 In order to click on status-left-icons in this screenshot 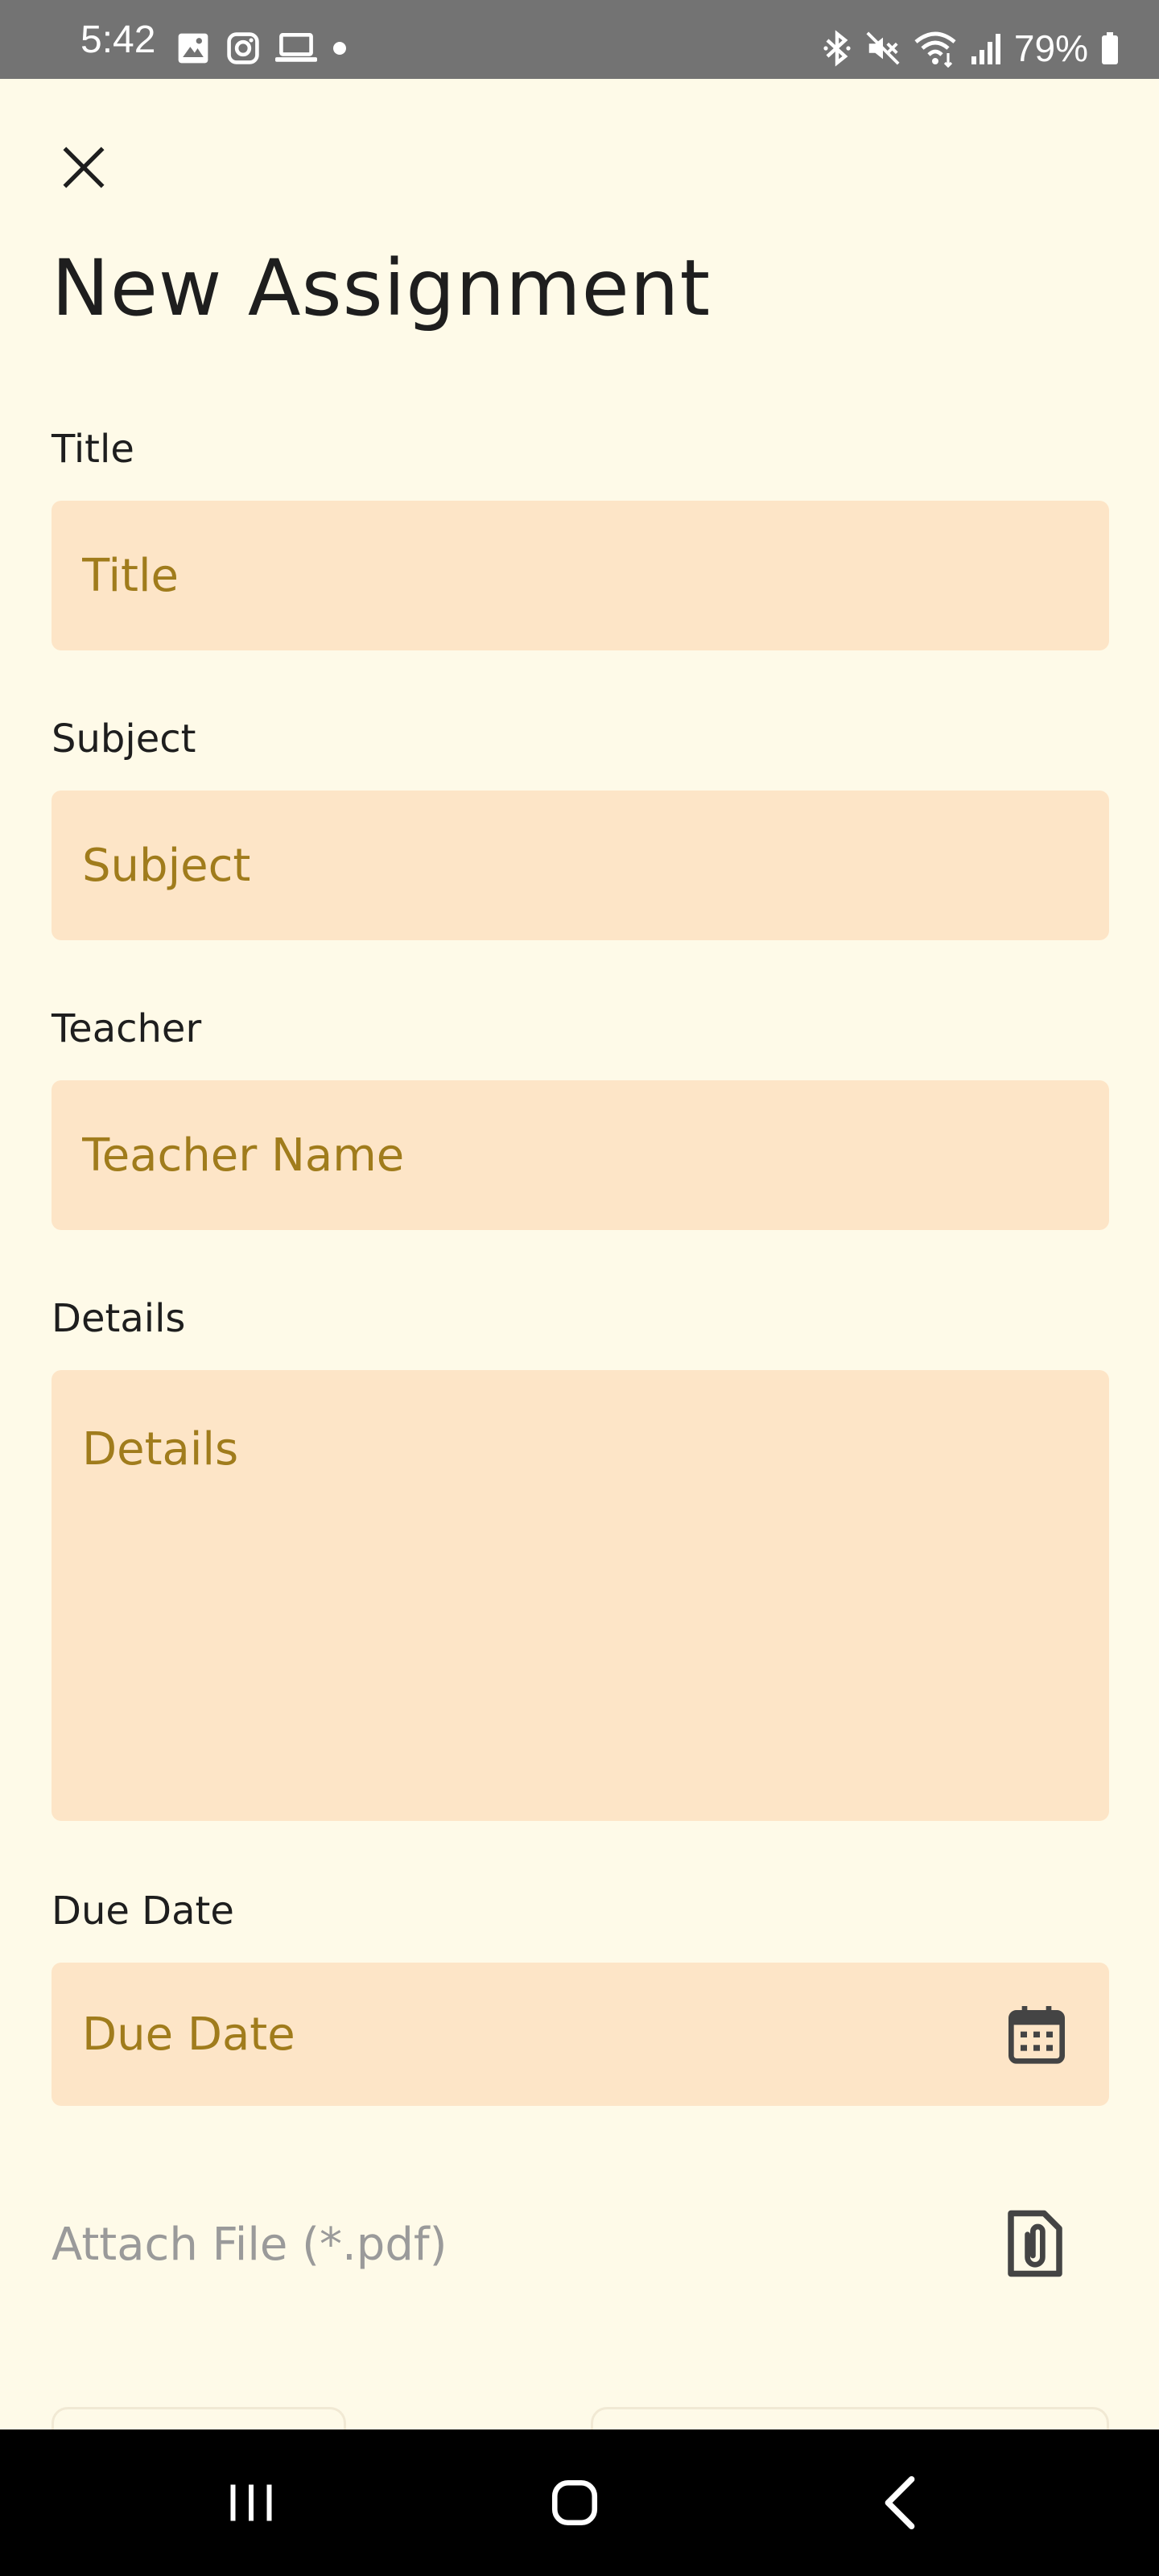, I will do `click(261, 48)`.